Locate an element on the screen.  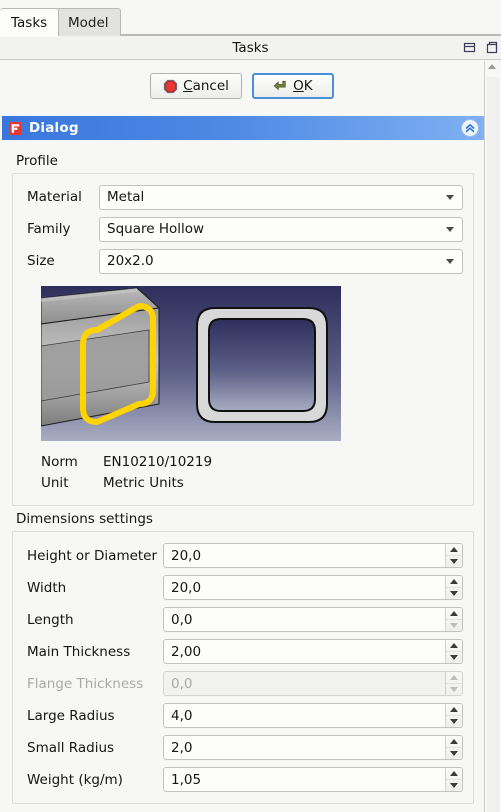
dimension-label: Main Thickness is located at coordinates (79, 651).